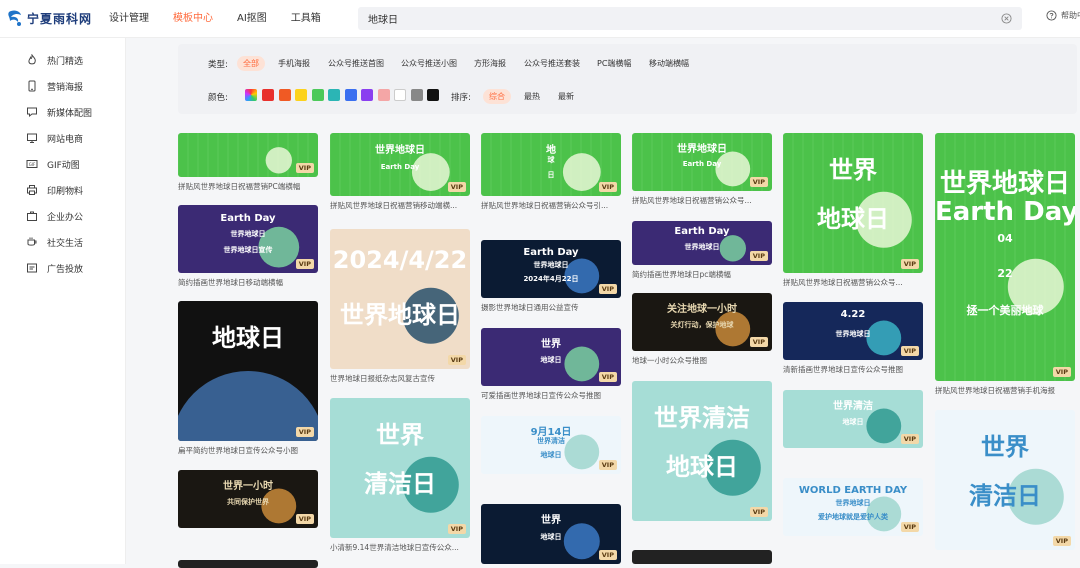 This screenshot has height=568, width=1080. I want to click on briefcase-icon, so click(32, 216).